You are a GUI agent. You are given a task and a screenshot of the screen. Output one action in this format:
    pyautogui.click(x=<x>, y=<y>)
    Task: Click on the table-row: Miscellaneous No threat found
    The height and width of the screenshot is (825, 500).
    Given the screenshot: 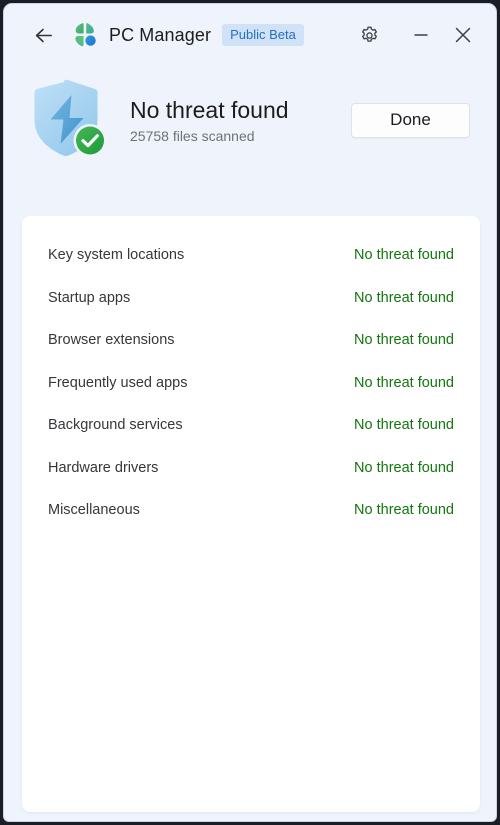 What is the action you would take?
    pyautogui.click(x=251, y=510)
    